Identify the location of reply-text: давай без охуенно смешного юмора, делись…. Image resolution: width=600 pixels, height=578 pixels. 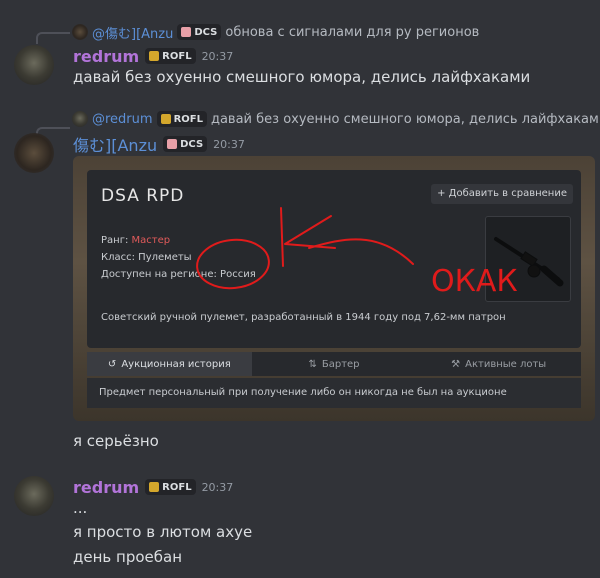
(405, 119).